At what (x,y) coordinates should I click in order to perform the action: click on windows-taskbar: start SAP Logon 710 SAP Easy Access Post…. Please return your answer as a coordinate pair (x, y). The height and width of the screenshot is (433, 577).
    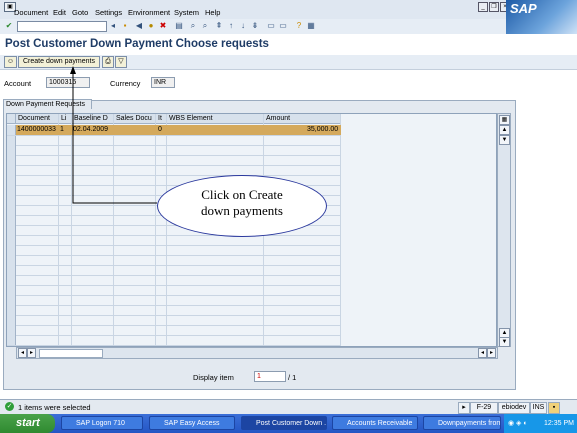
    Looking at the image, I should click on (288, 423).